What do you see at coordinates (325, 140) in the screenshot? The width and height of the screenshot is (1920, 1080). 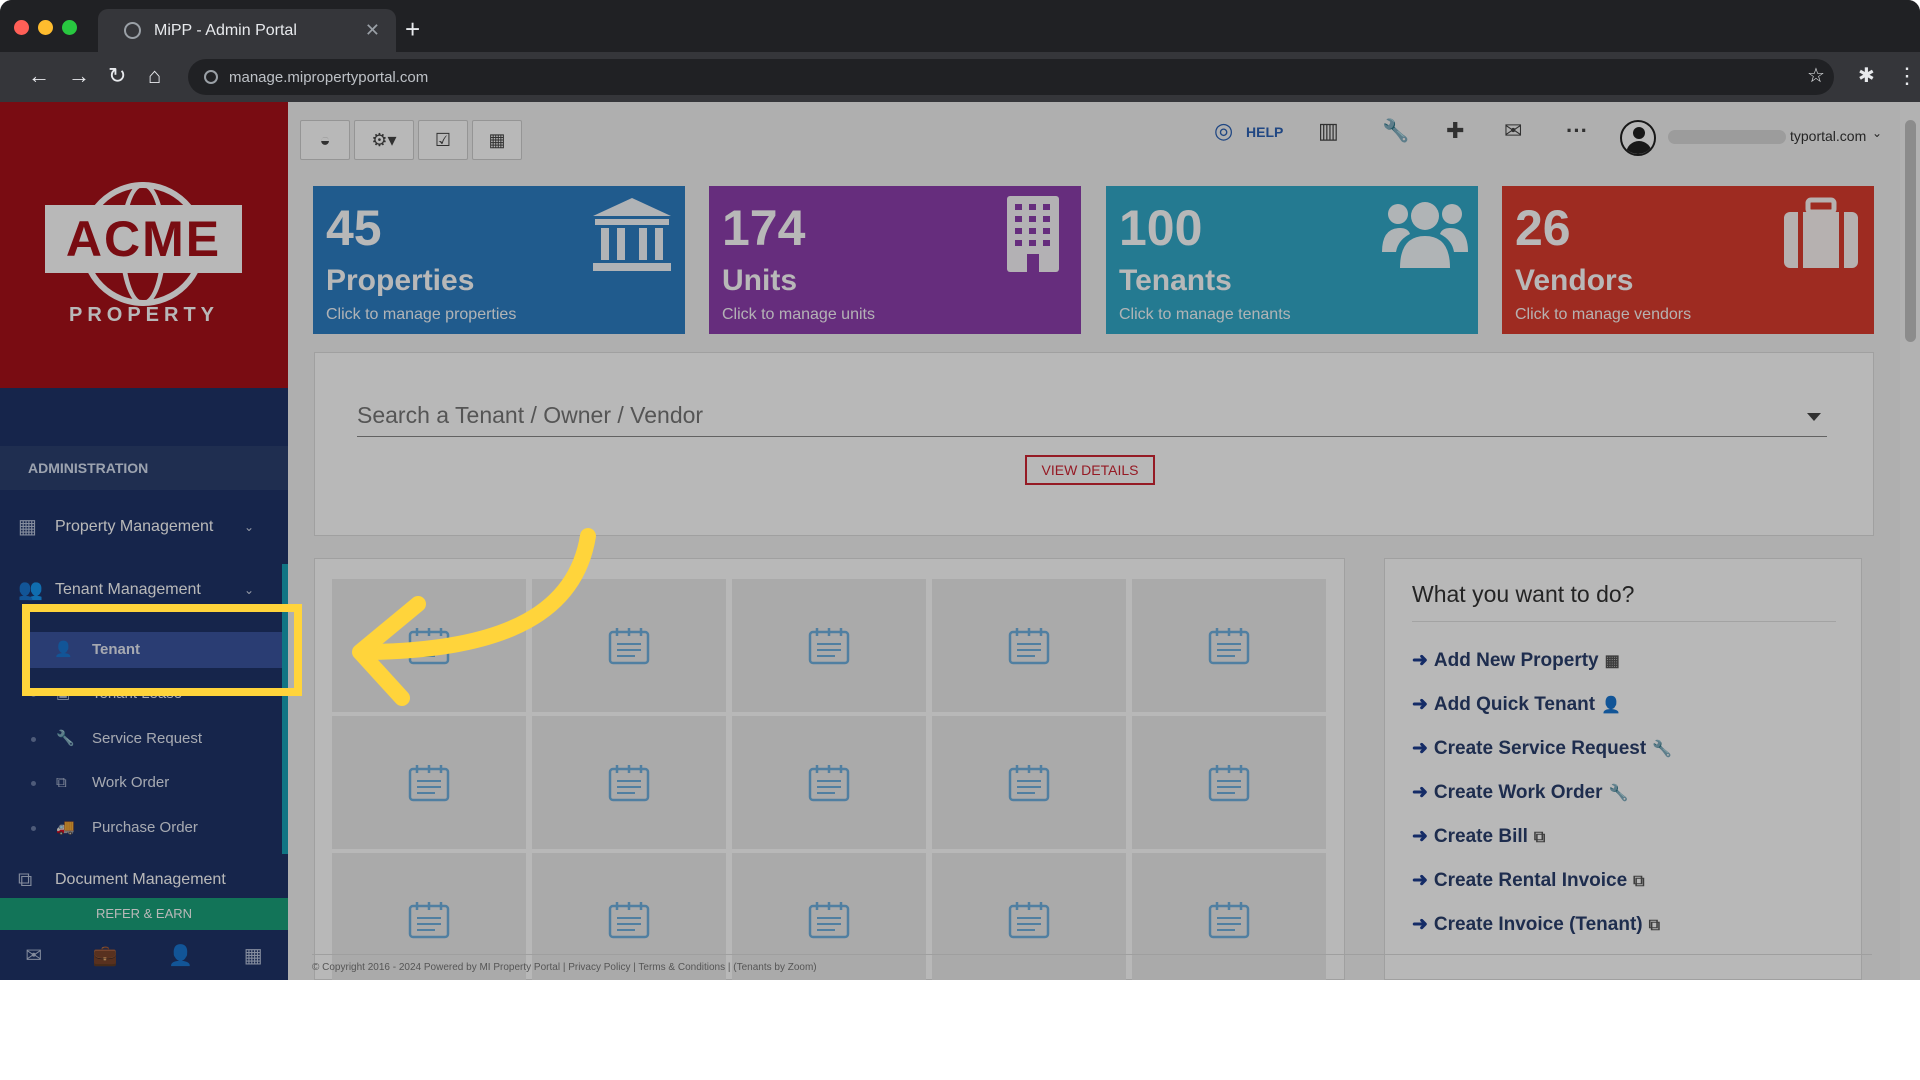 I see `dashboard-button: ◒` at bounding box center [325, 140].